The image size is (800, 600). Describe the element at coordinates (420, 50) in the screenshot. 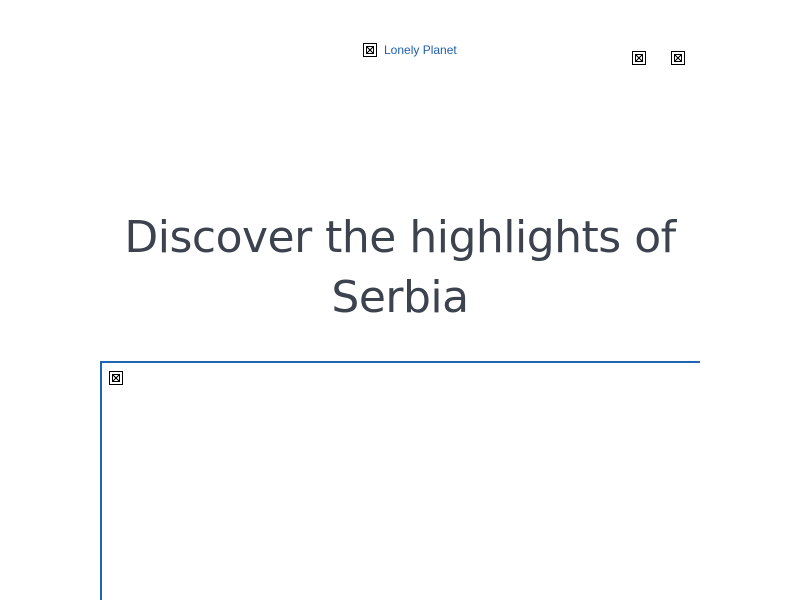

I see `logo-alt-text: Lonely Planet` at that location.